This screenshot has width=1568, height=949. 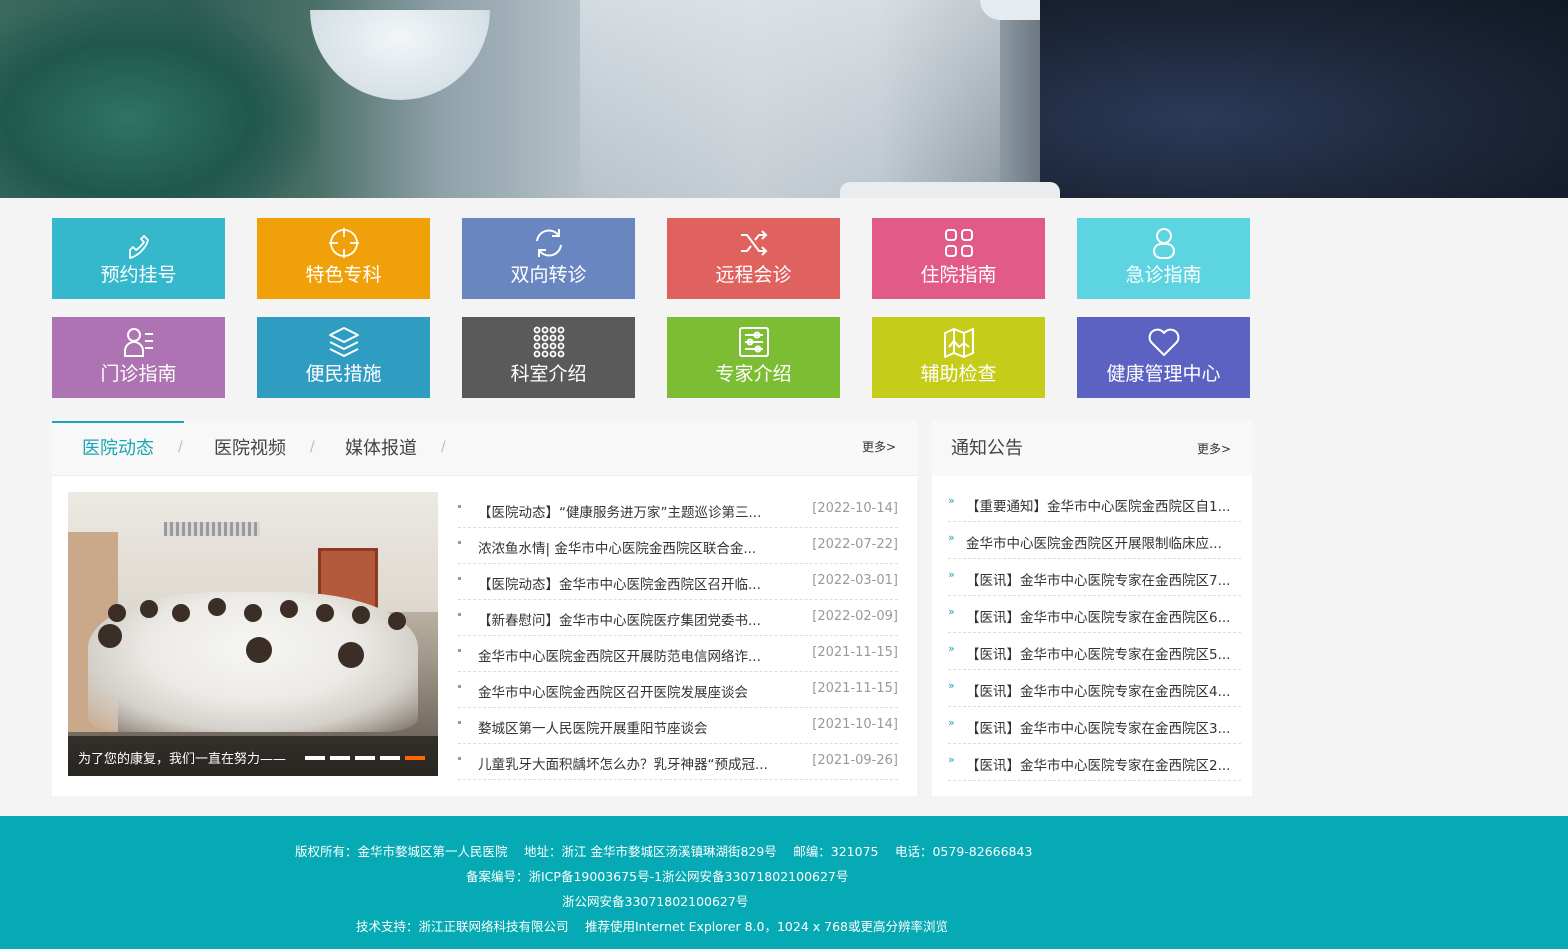 What do you see at coordinates (855, 724) in the screenshot?
I see `news-date: [2021-10-14]` at bounding box center [855, 724].